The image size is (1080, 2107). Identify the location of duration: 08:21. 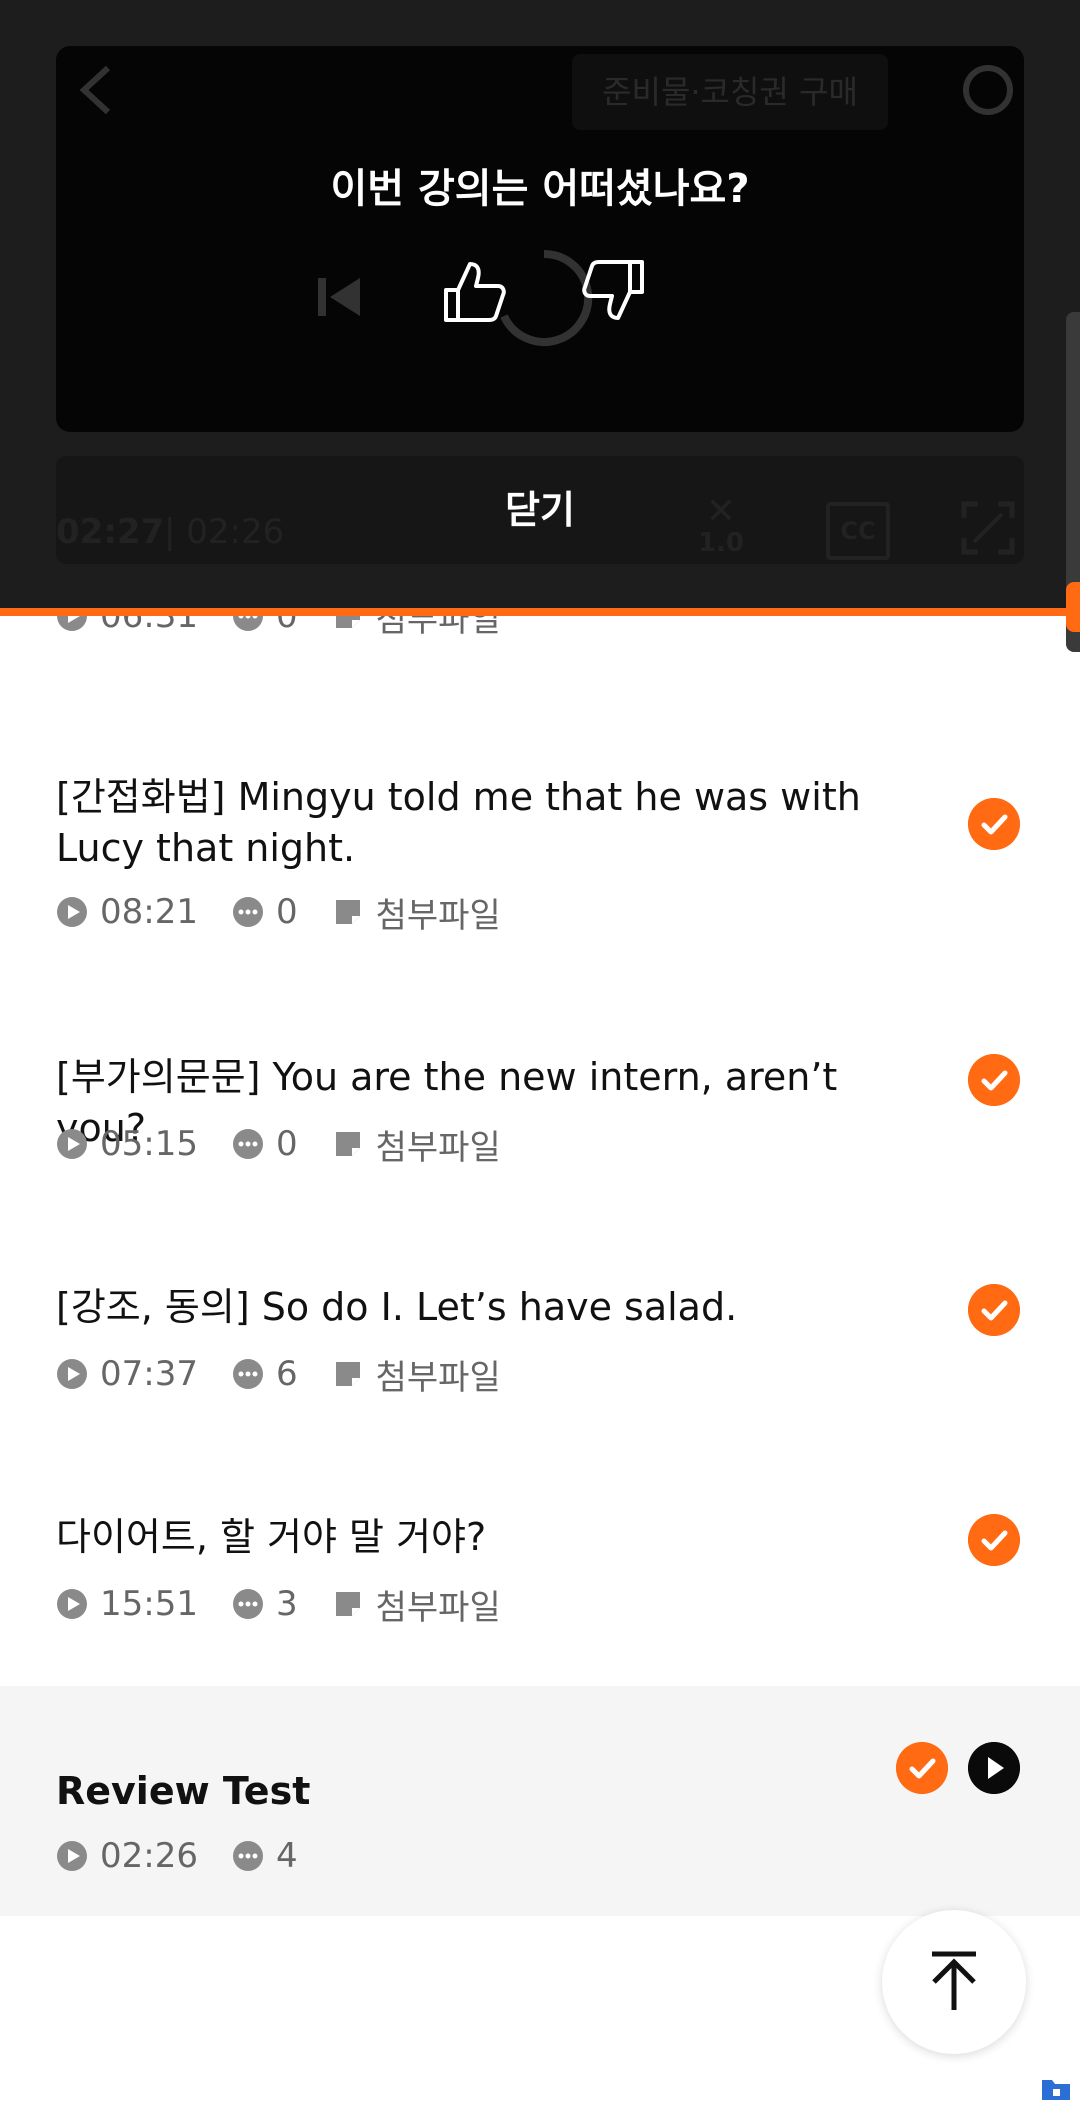
(149, 912).